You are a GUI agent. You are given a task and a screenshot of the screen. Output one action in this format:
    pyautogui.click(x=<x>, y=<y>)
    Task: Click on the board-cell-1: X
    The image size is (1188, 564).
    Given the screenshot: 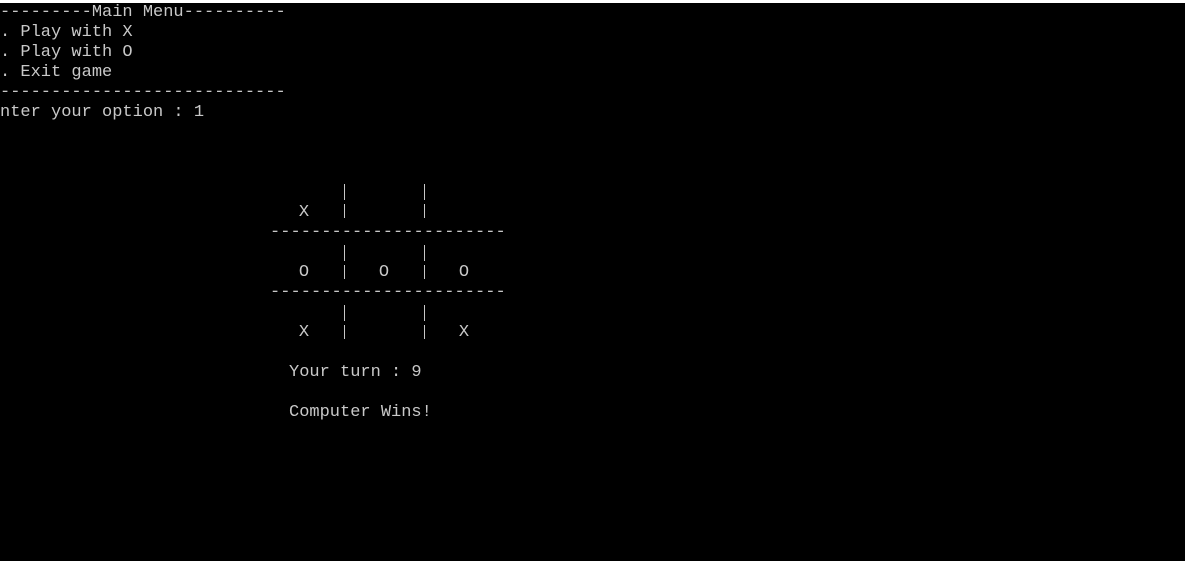 What is the action you would take?
    pyautogui.click(x=304, y=212)
    